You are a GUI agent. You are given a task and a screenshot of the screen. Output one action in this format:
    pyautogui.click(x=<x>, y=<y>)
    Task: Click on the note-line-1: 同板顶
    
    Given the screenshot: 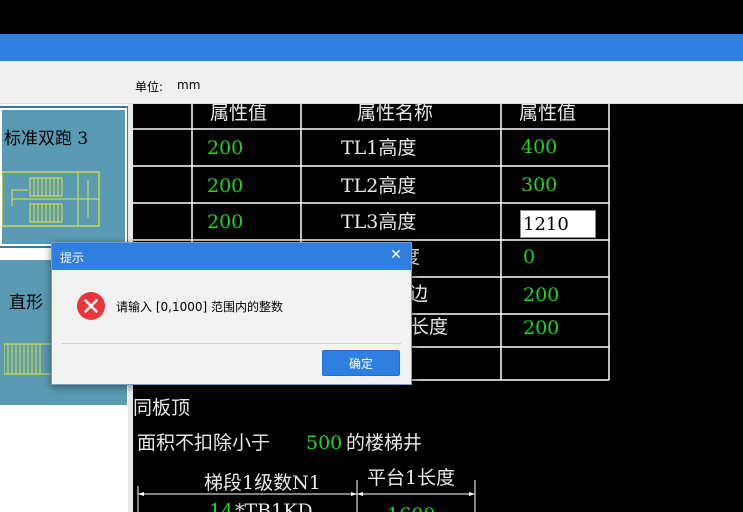 What is the action you would take?
    pyautogui.click(x=162, y=408)
    